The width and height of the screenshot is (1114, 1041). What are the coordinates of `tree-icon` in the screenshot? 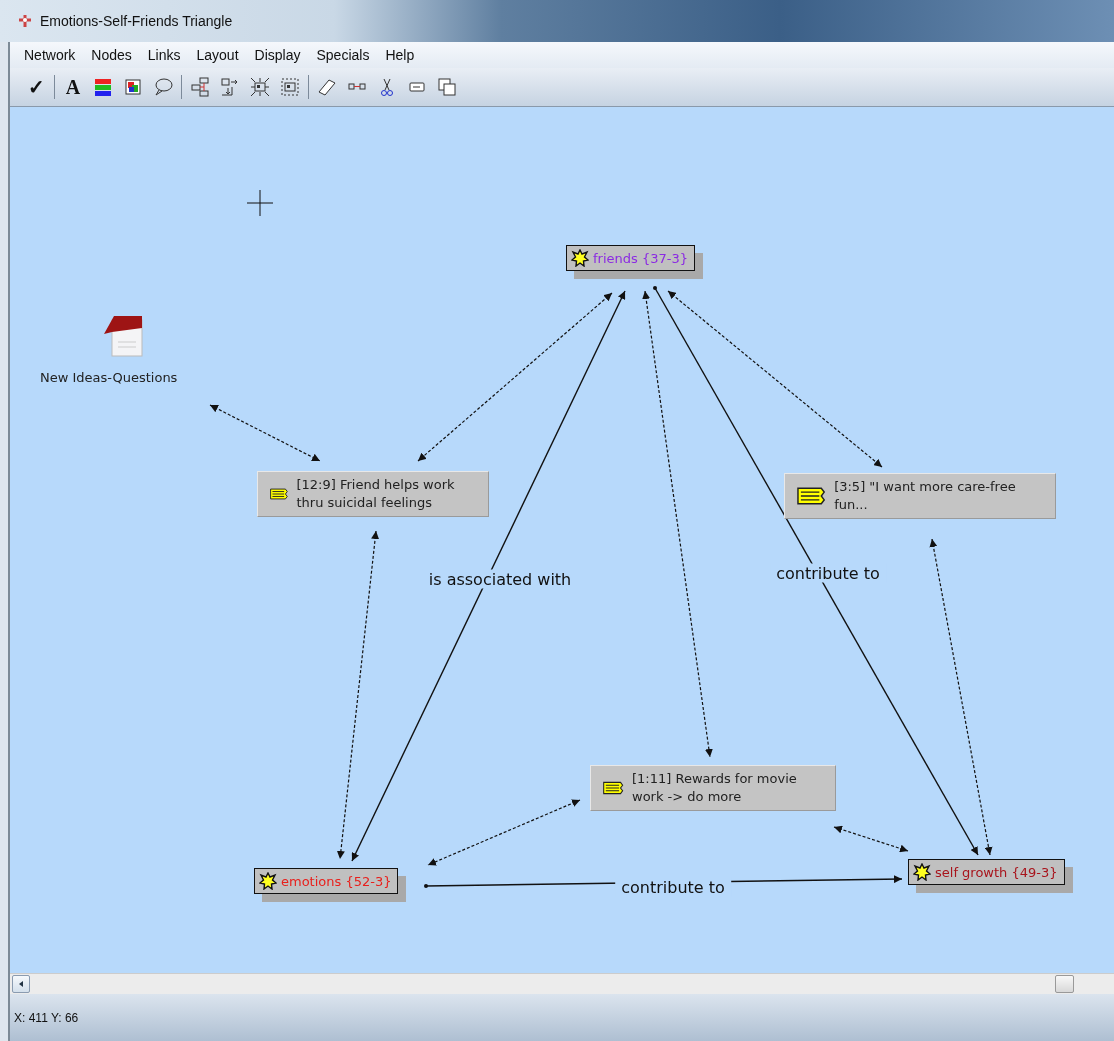 It's located at (200, 87).